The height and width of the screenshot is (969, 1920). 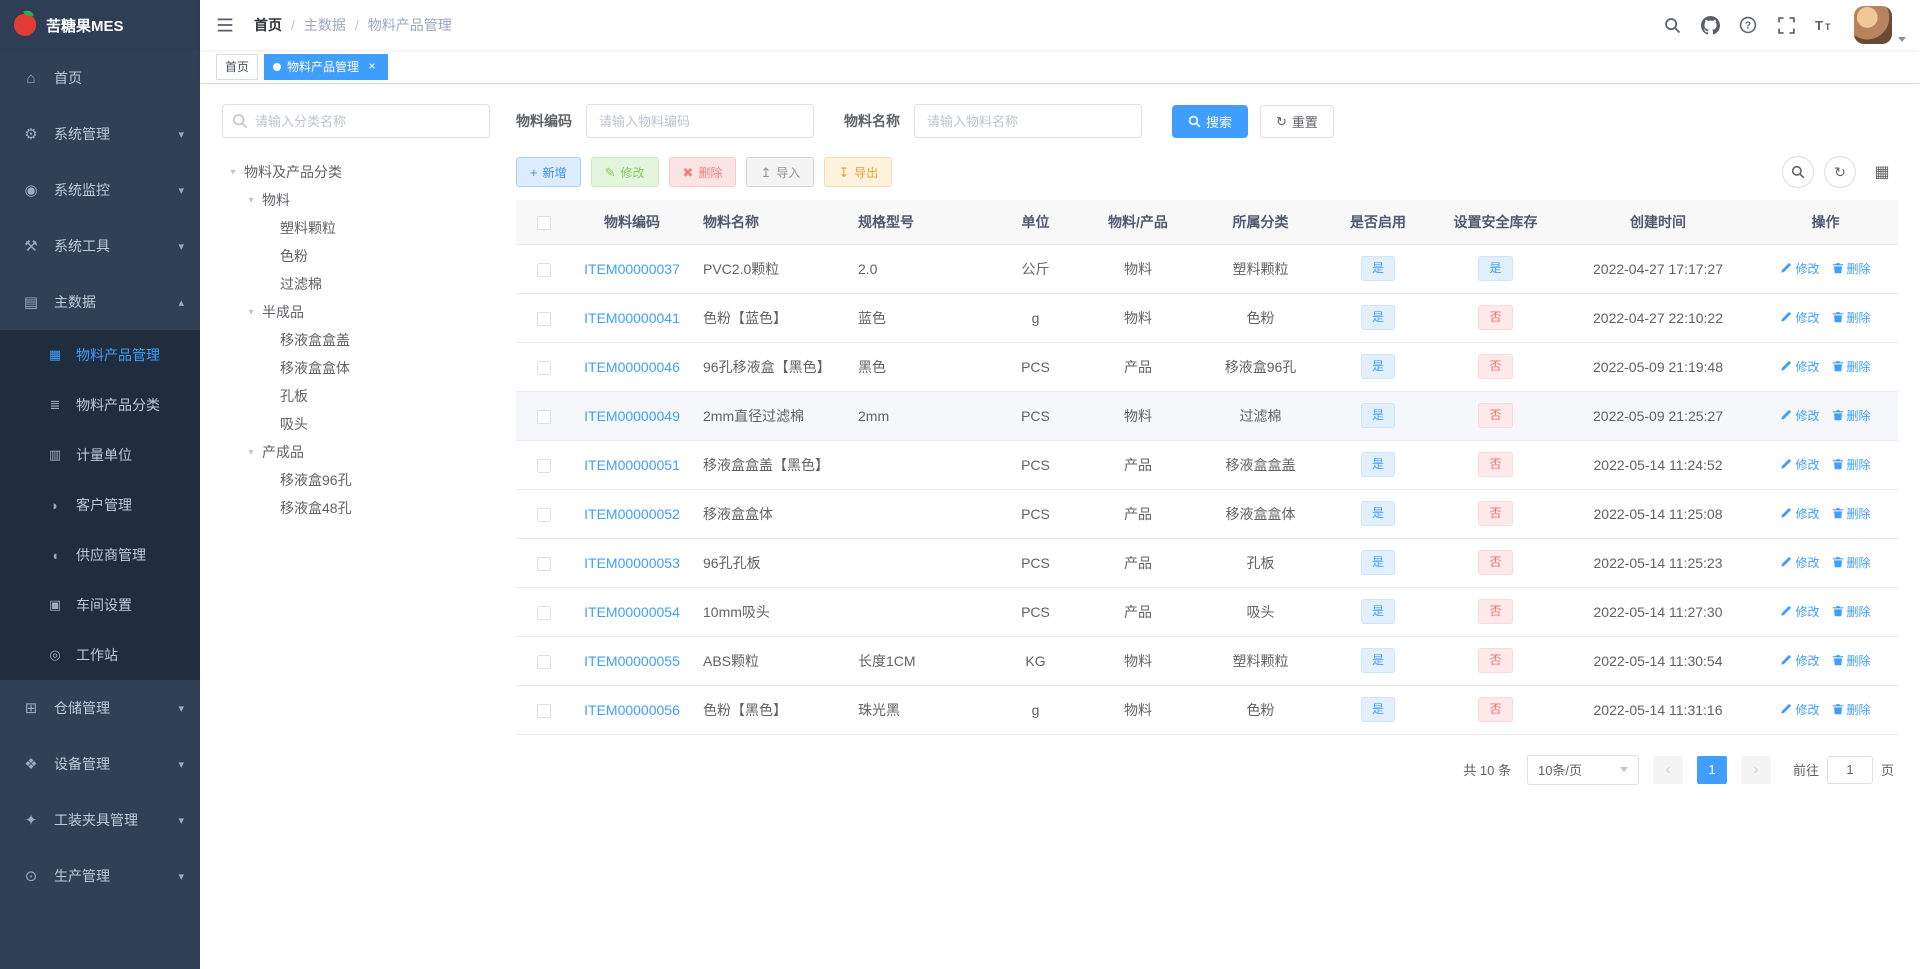 What do you see at coordinates (225, 25) in the screenshot?
I see `hamburger-icon` at bounding box center [225, 25].